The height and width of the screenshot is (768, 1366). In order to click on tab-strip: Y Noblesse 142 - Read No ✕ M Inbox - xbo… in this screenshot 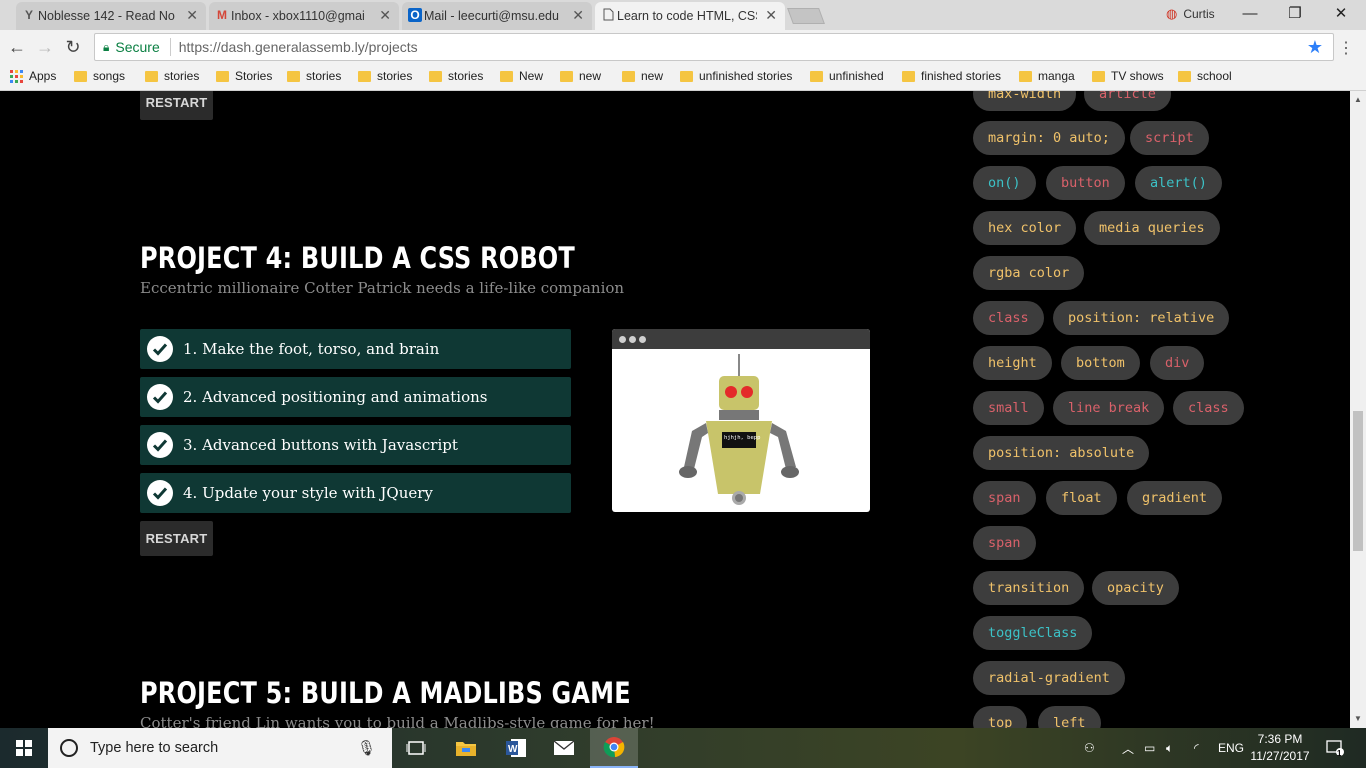, I will do `click(683, 15)`.